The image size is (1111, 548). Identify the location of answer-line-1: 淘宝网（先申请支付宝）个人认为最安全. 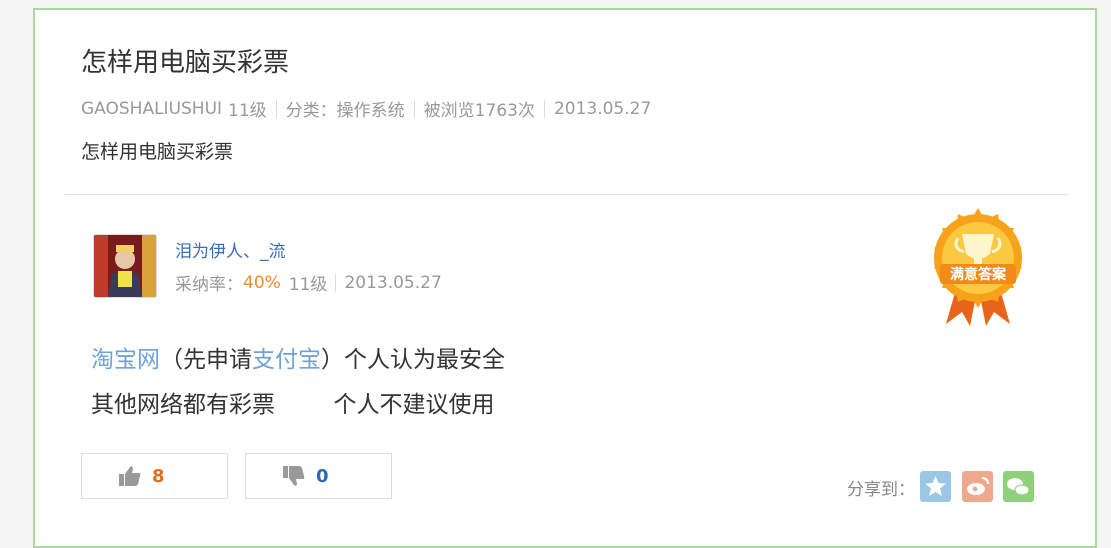
(298, 357).